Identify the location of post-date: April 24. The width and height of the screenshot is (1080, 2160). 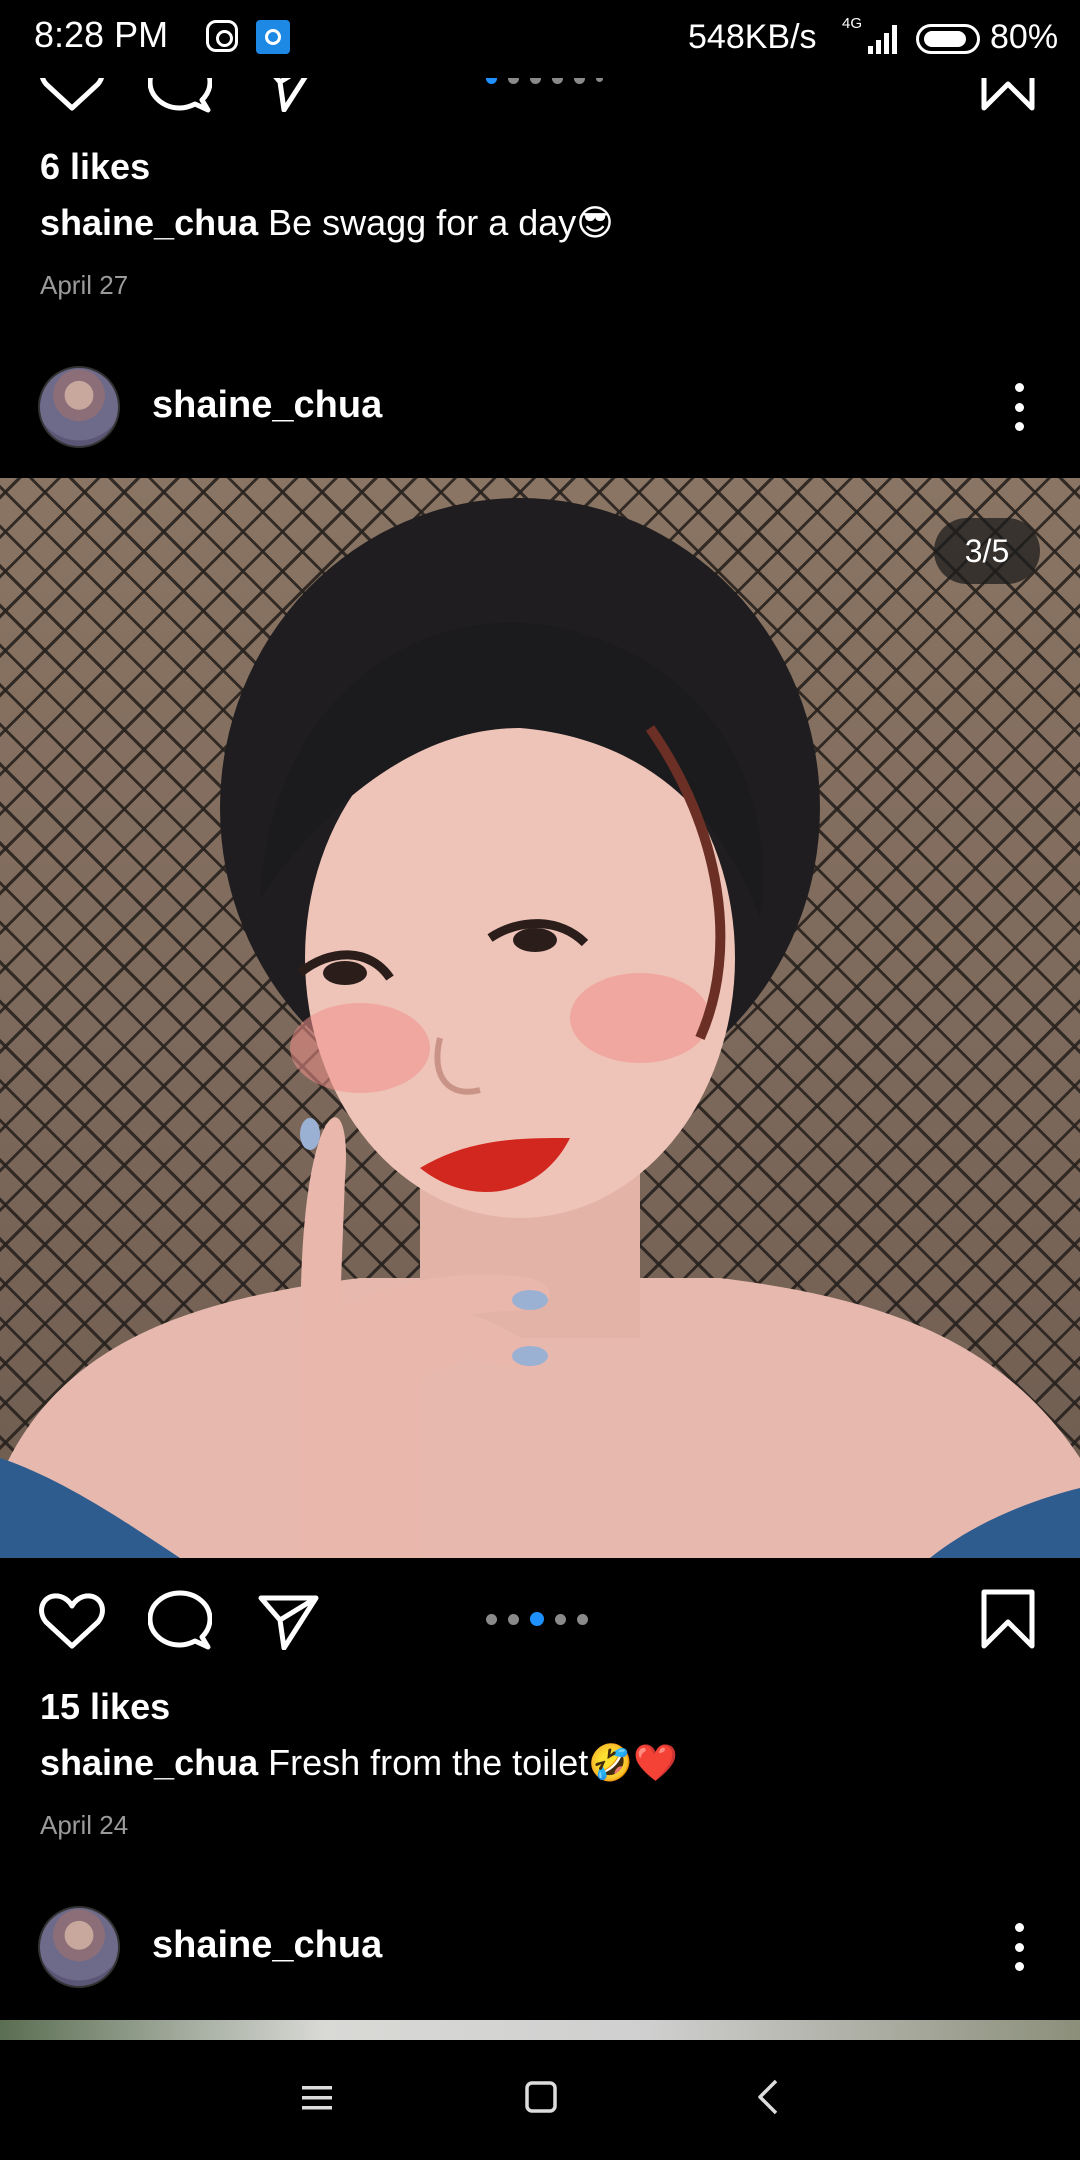
(84, 1825).